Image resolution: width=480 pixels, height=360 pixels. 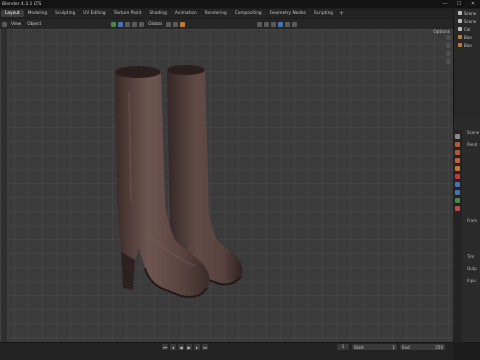 What do you see at coordinates (240, 4) in the screenshot?
I see `title-bar: Blender 4.3.1 LTS` at bounding box center [240, 4].